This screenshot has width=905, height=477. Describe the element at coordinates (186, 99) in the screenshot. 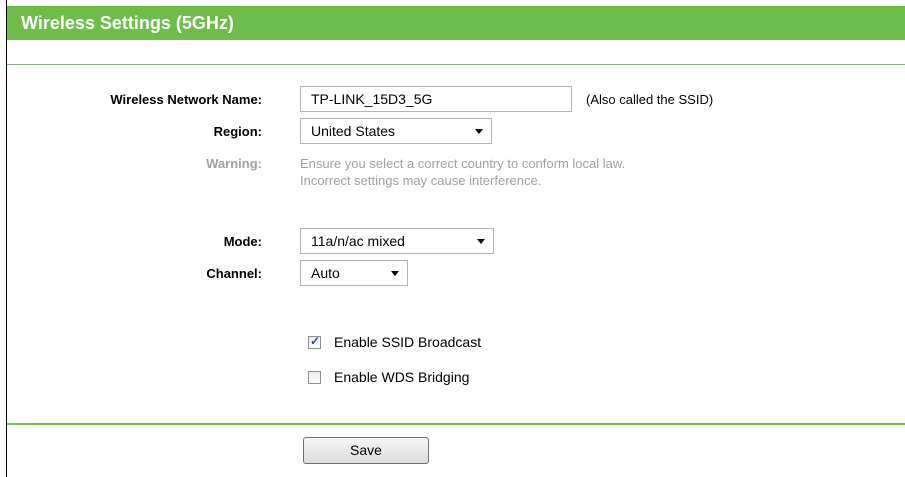

I see `ssid-label: Wireless Network Name:` at that location.